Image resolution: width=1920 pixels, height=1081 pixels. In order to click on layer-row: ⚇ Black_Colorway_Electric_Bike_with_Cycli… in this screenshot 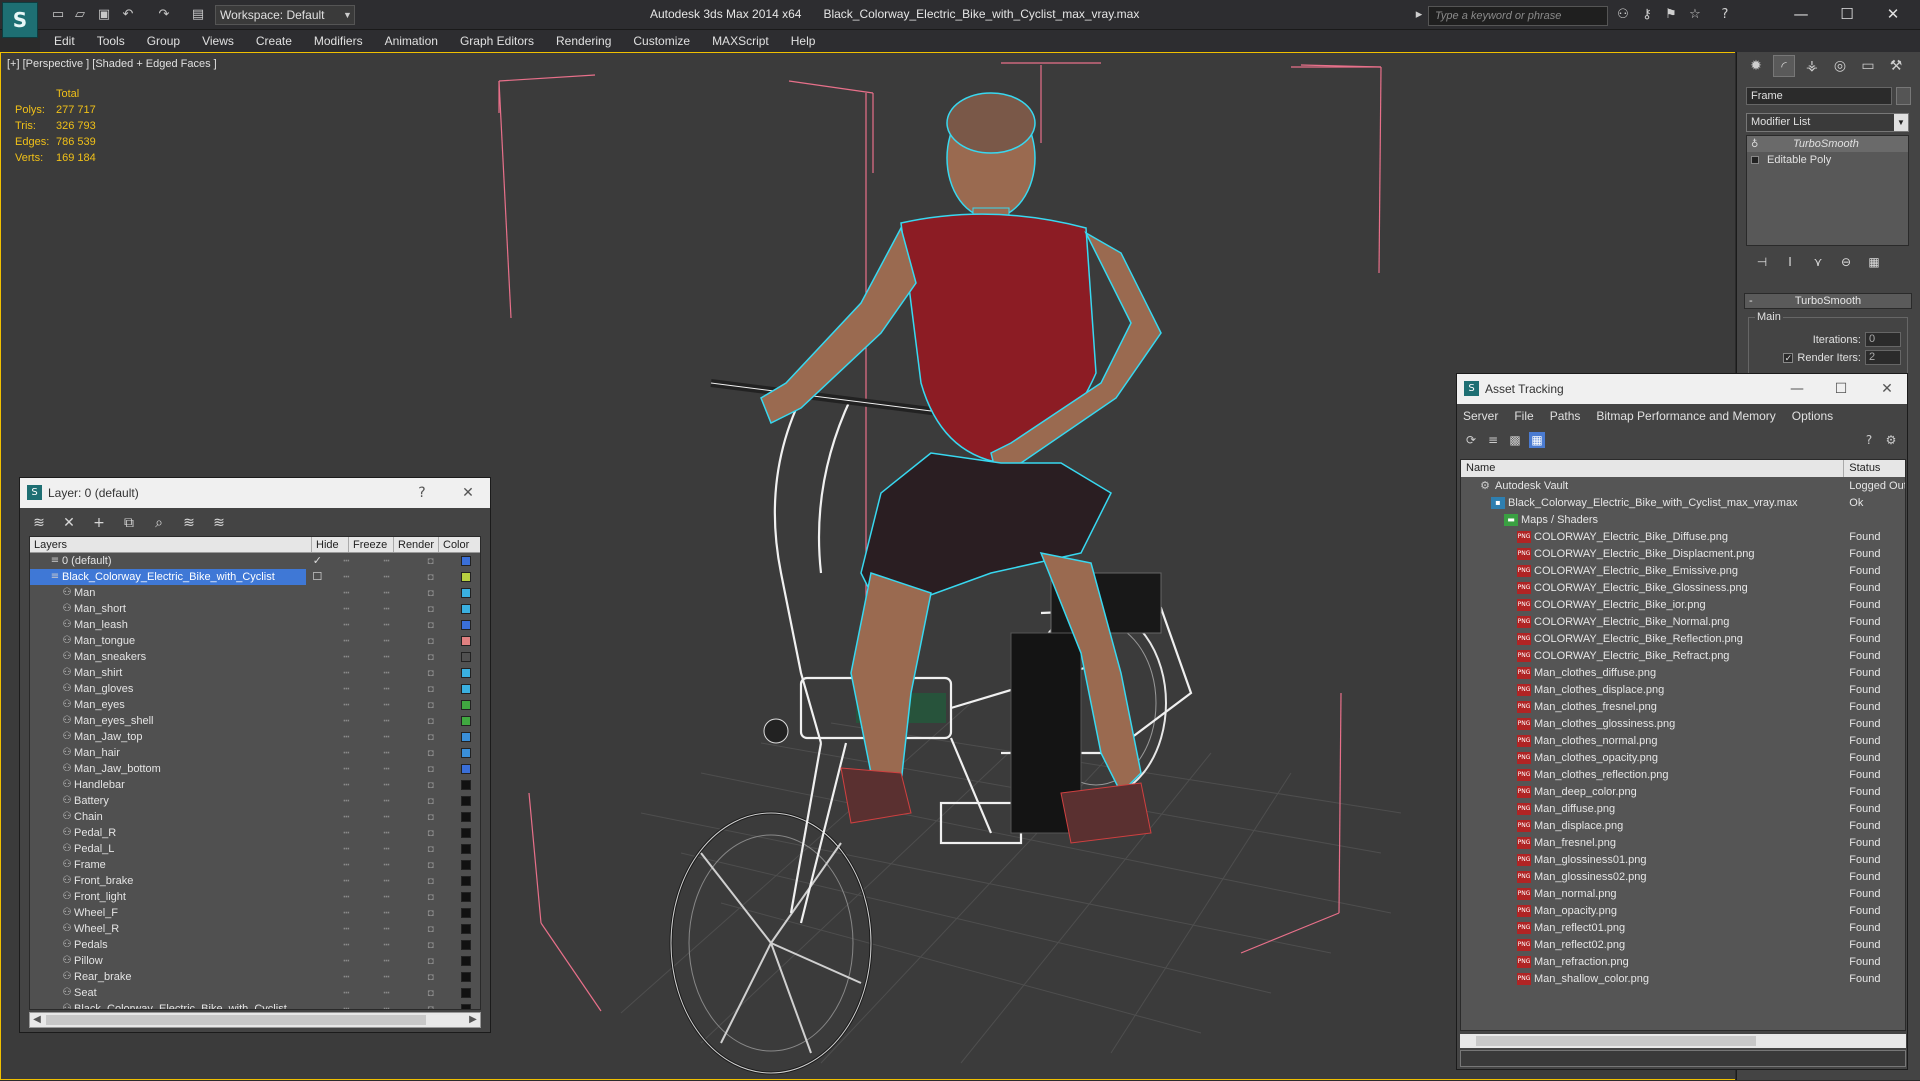, I will do `click(255, 1005)`.